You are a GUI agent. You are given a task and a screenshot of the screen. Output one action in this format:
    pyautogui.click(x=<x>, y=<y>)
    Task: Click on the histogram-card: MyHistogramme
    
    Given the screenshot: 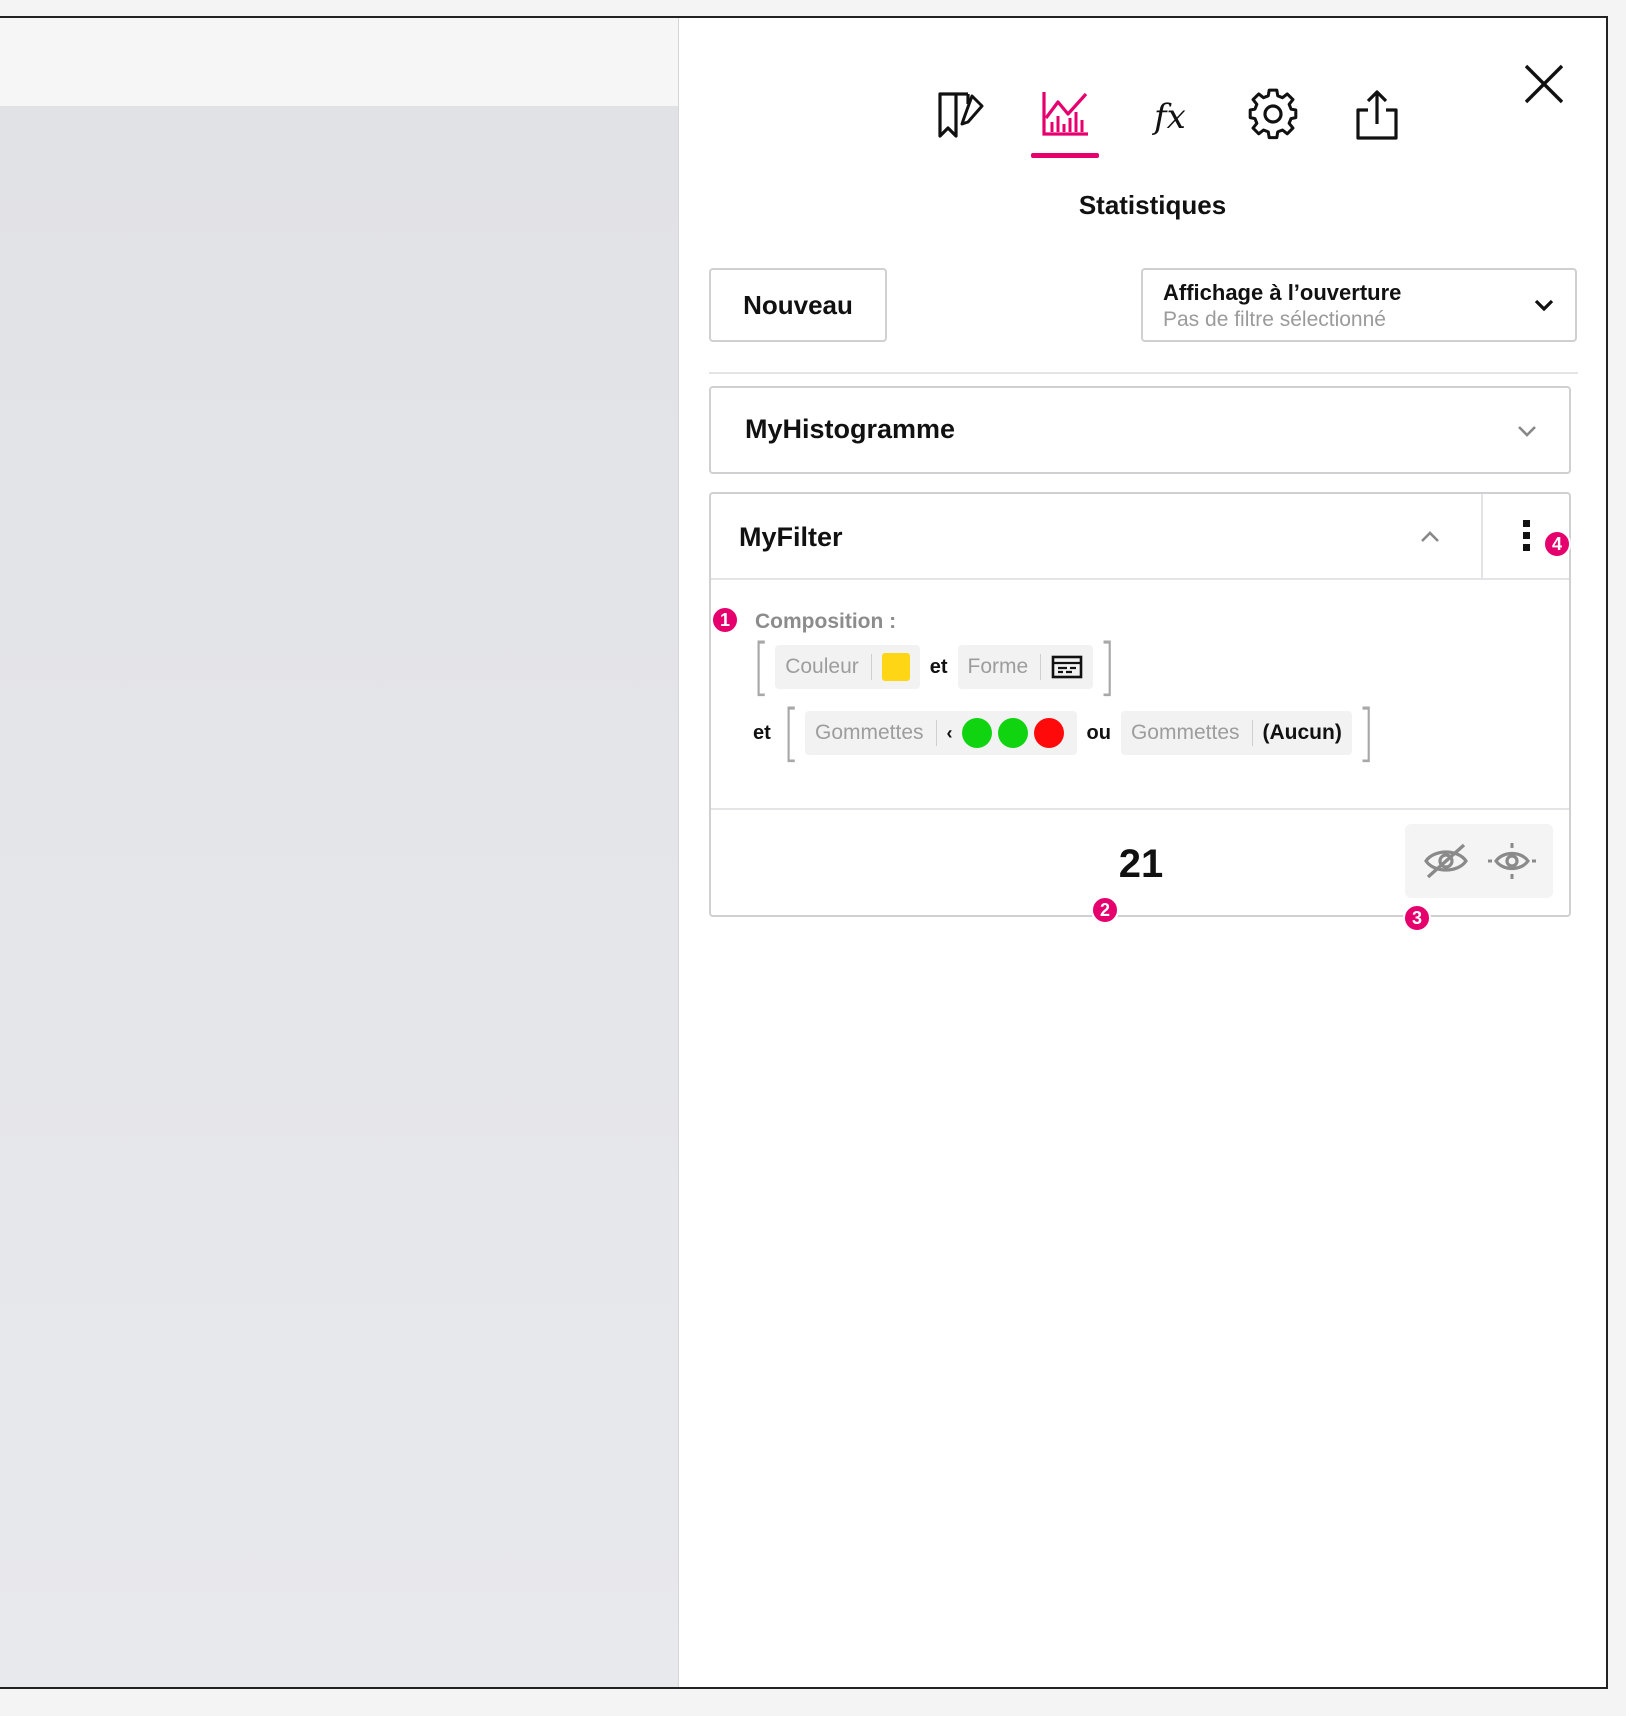 What is the action you would take?
    pyautogui.click(x=1140, y=430)
    